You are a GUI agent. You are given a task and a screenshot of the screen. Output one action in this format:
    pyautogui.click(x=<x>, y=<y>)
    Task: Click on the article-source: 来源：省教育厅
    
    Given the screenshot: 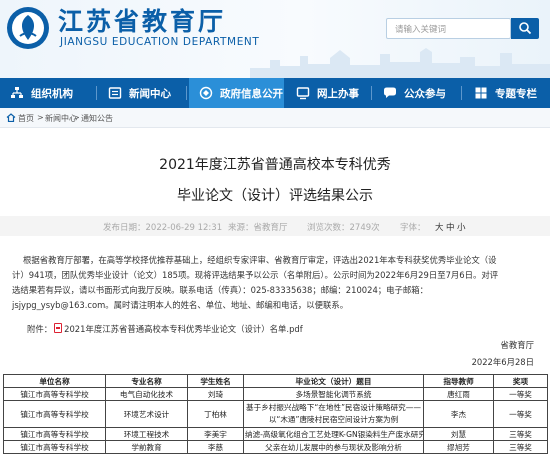 What is the action you would take?
    pyautogui.click(x=258, y=228)
    